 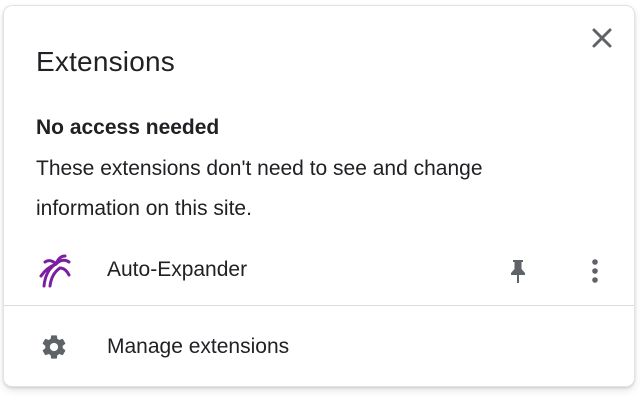 I want to click on extension-row: Auto-Expander, so click(x=319, y=271).